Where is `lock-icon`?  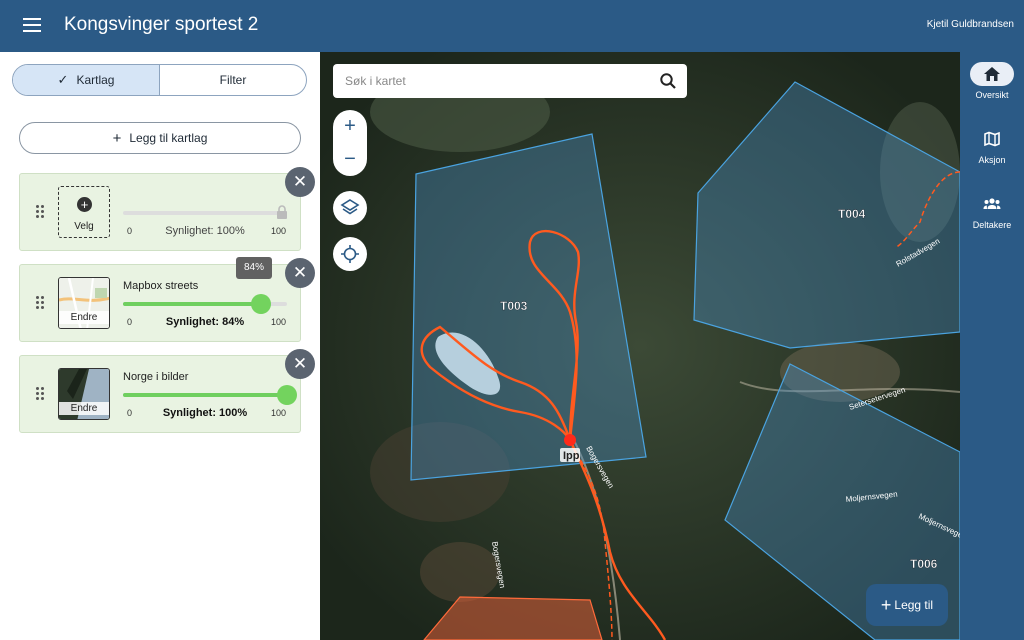
lock-icon is located at coordinates (282, 212).